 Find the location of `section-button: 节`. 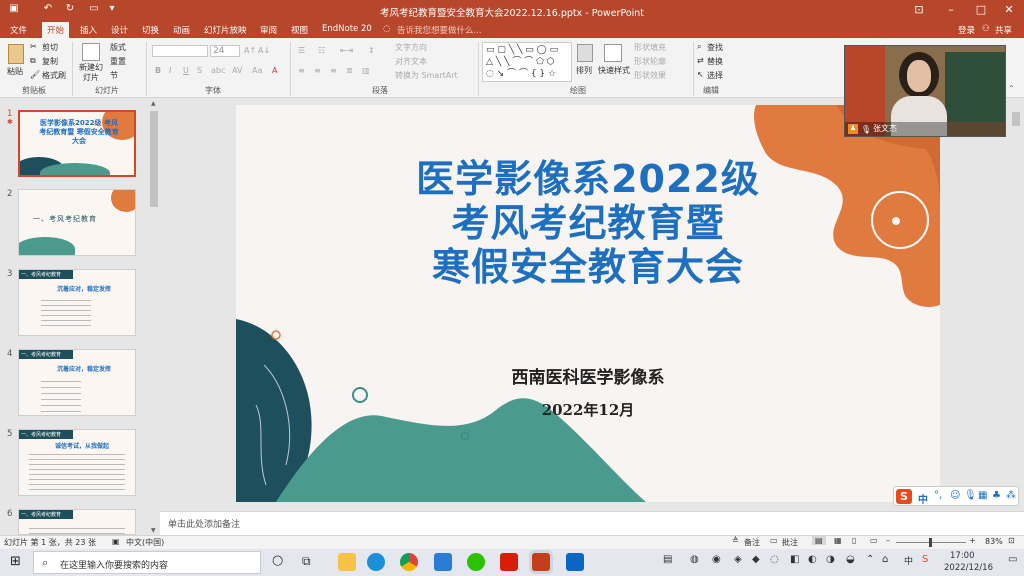

section-button: 节 is located at coordinates (114, 75).